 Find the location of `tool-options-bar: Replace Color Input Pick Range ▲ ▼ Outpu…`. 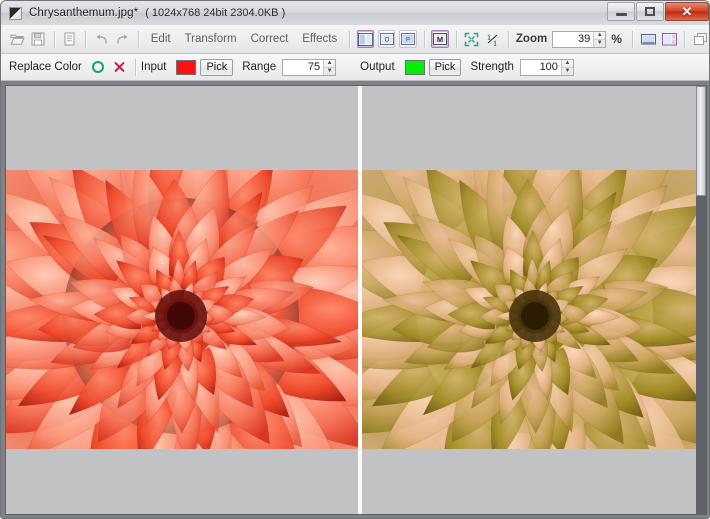

tool-options-bar: Replace Color Input Pick Range ▲ ▼ Outpu… is located at coordinates (355, 67).